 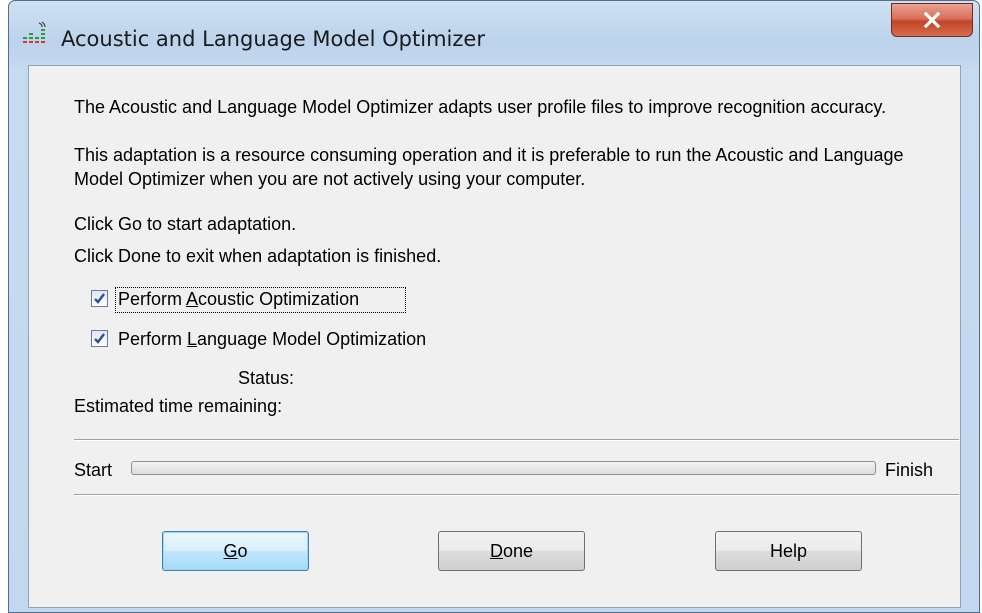 I want to click on mnemonic-letter: A, so click(x=192, y=299).